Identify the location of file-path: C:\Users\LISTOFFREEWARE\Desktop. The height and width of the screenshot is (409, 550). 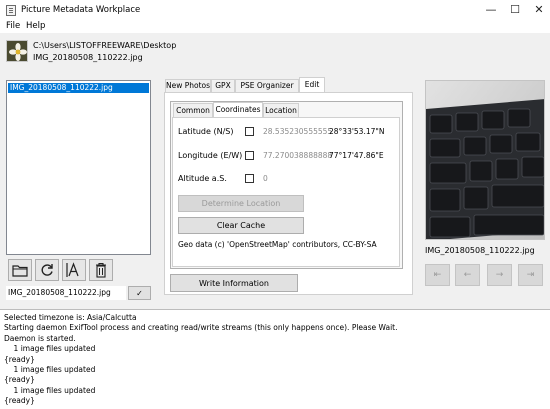
(105, 45).